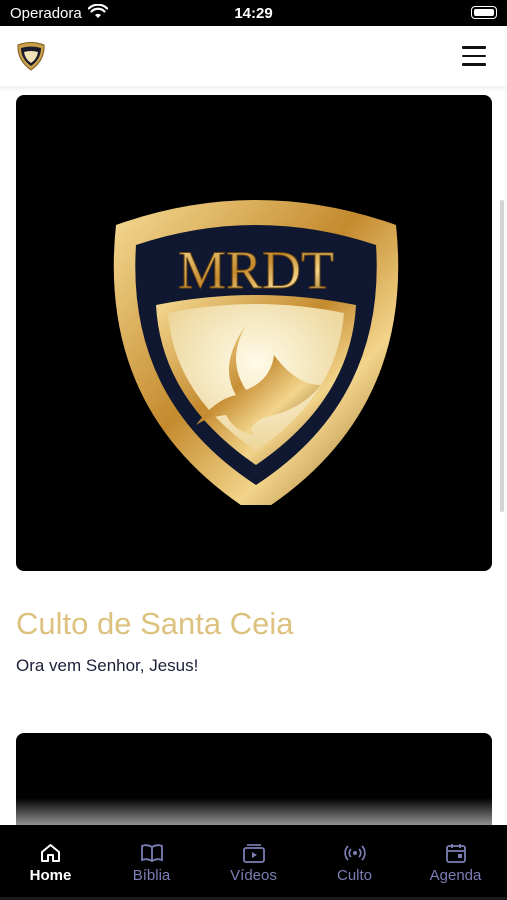 Image resolution: width=507 pixels, height=900 pixels. I want to click on tab-label: Home, so click(50, 875).